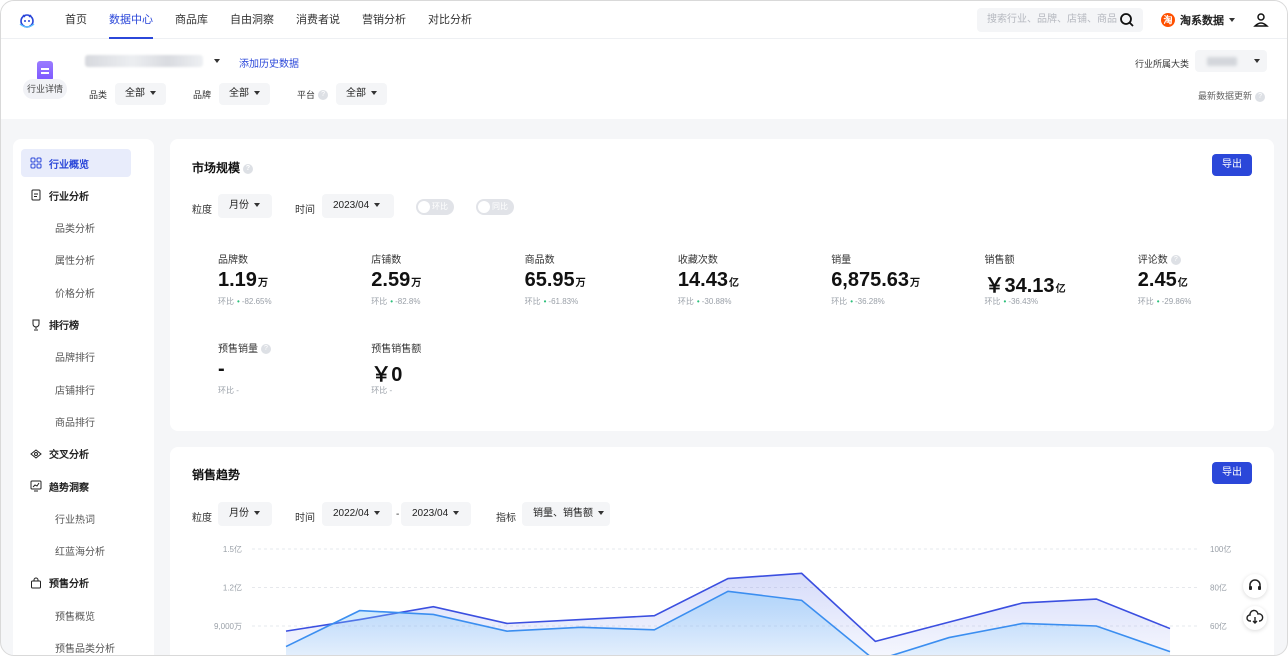 Image resolution: width=1288 pixels, height=656 pixels. What do you see at coordinates (85, 649) in the screenshot?
I see `sidebar-item-label: 预售品类分析` at bounding box center [85, 649].